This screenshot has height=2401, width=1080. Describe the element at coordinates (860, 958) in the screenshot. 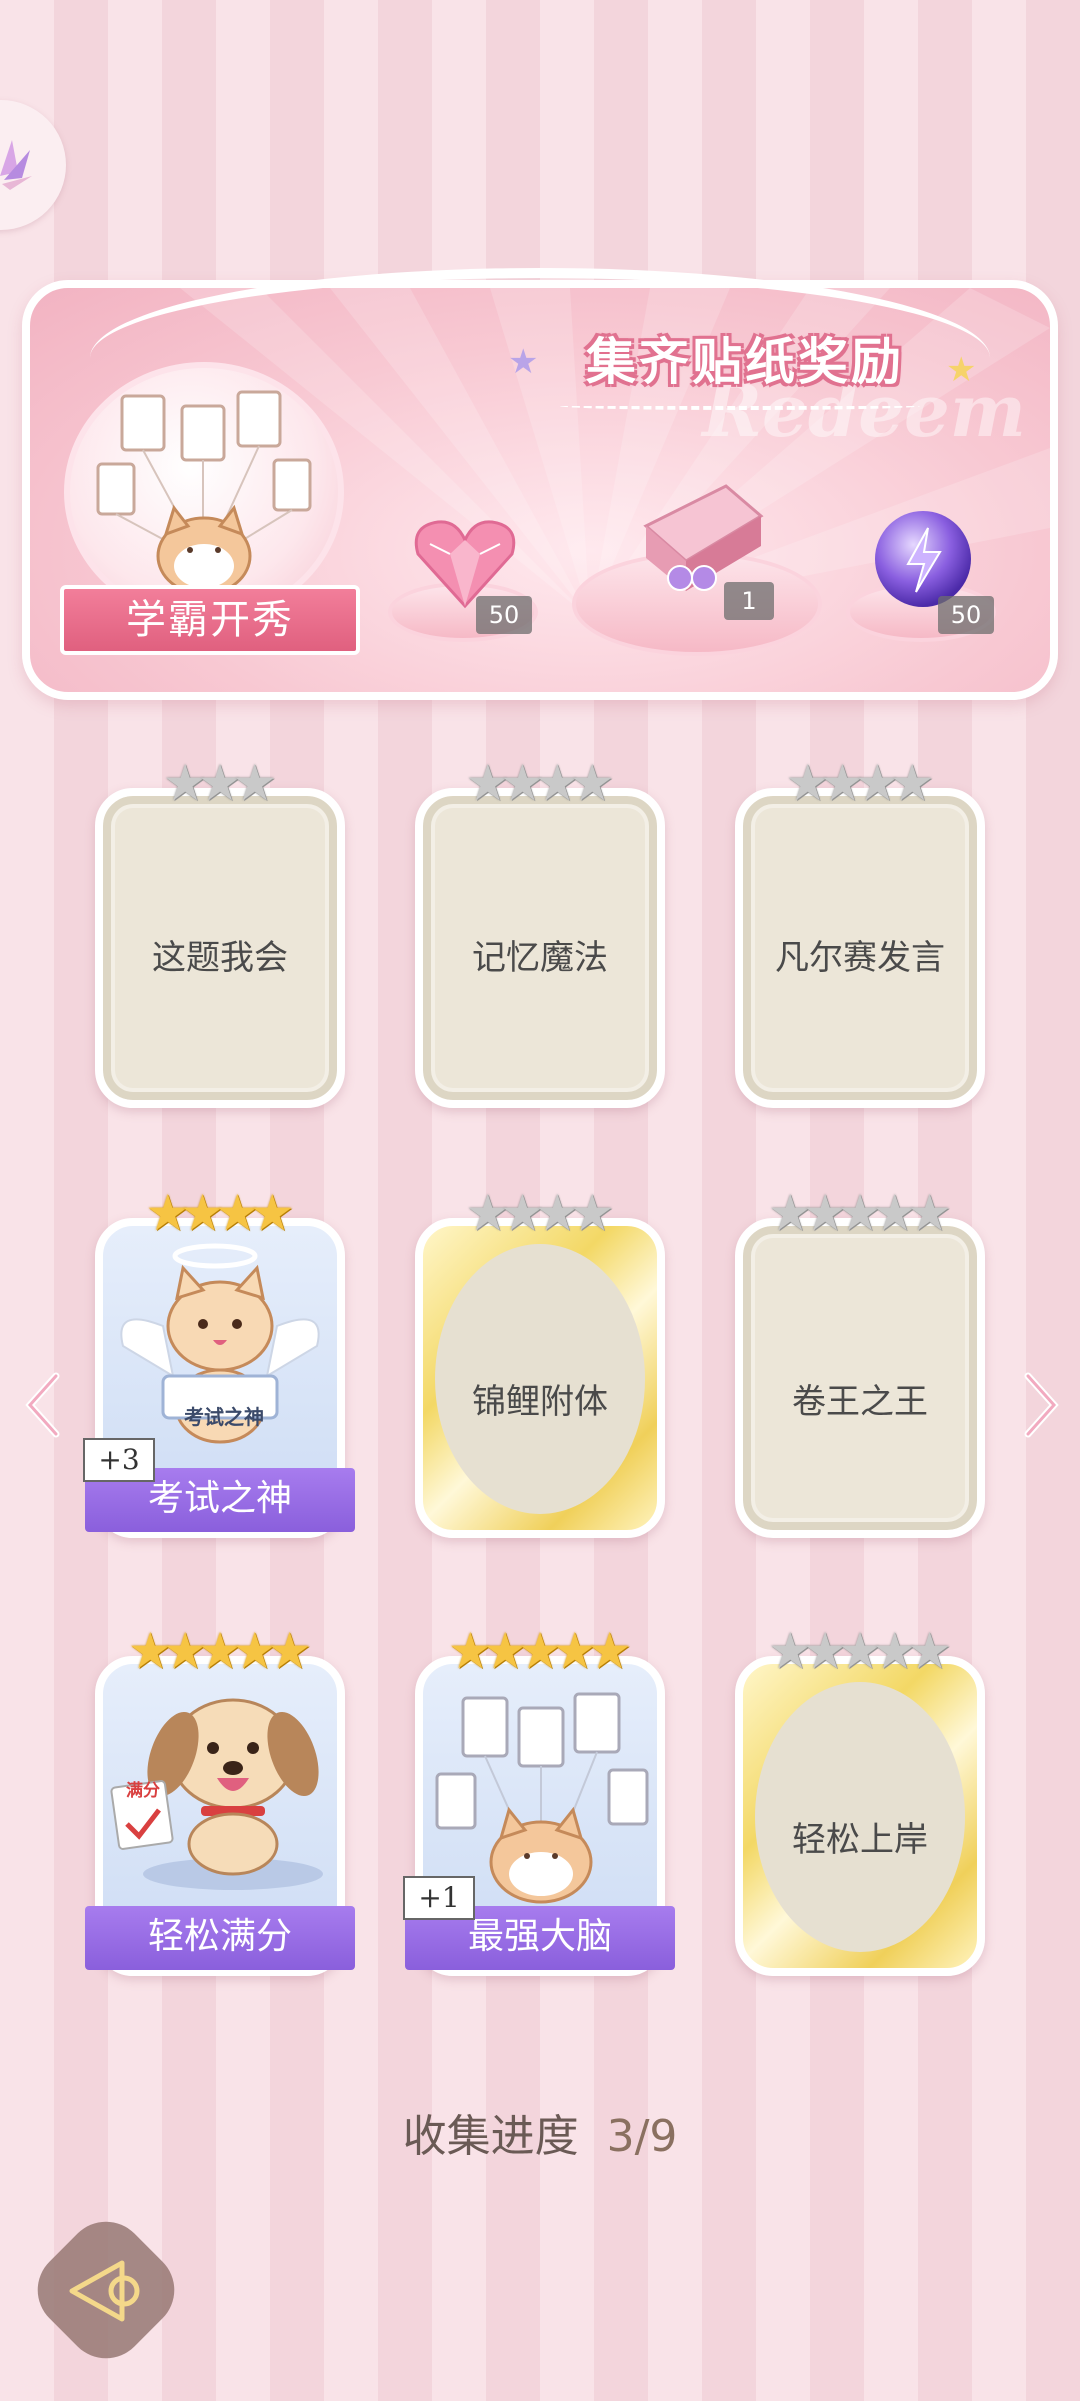

I see `card-name: 凡尔赛发言` at that location.